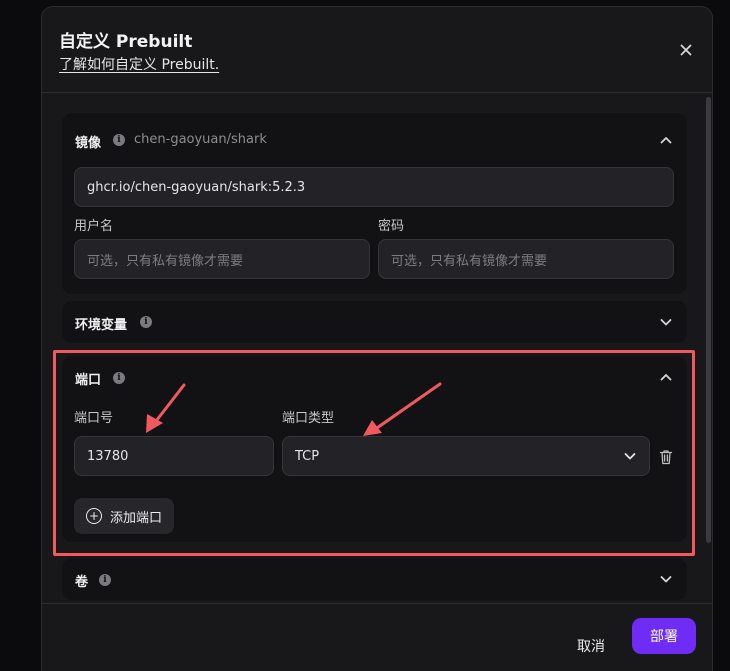 Image resolution: width=730 pixels, height=671 pixels. I want to click on env-vars-title: 环境变量, so click(101, 325).